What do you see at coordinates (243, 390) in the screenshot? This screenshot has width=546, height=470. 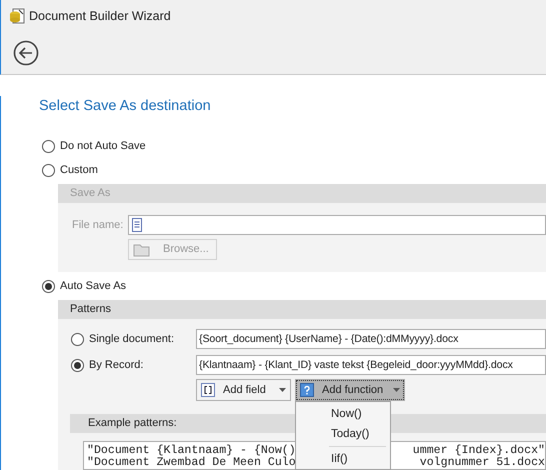 I see `add-field-button: Add field` at bounding box center [243, 390].